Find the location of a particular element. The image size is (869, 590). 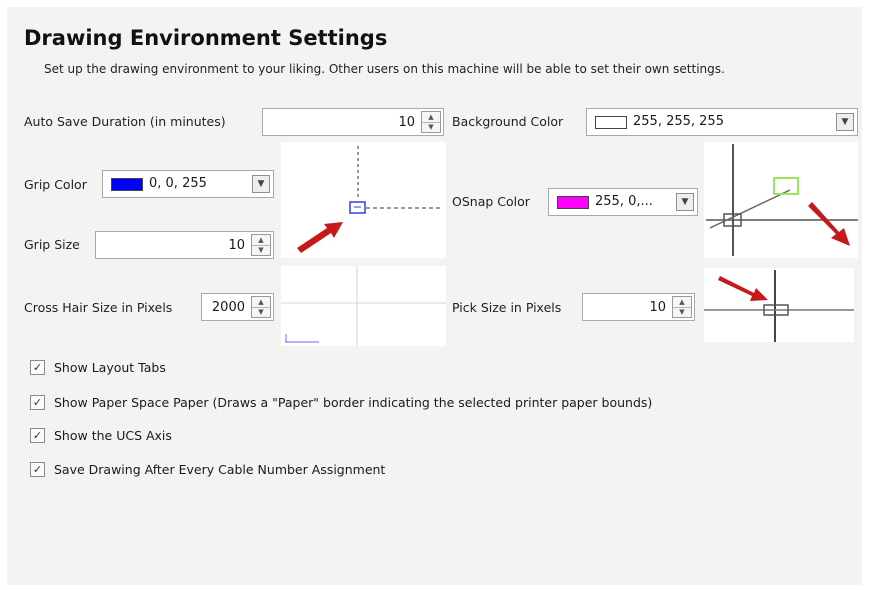

osnap-color-select: 255, 0,... ▼ is located at coordinates (623, 202).